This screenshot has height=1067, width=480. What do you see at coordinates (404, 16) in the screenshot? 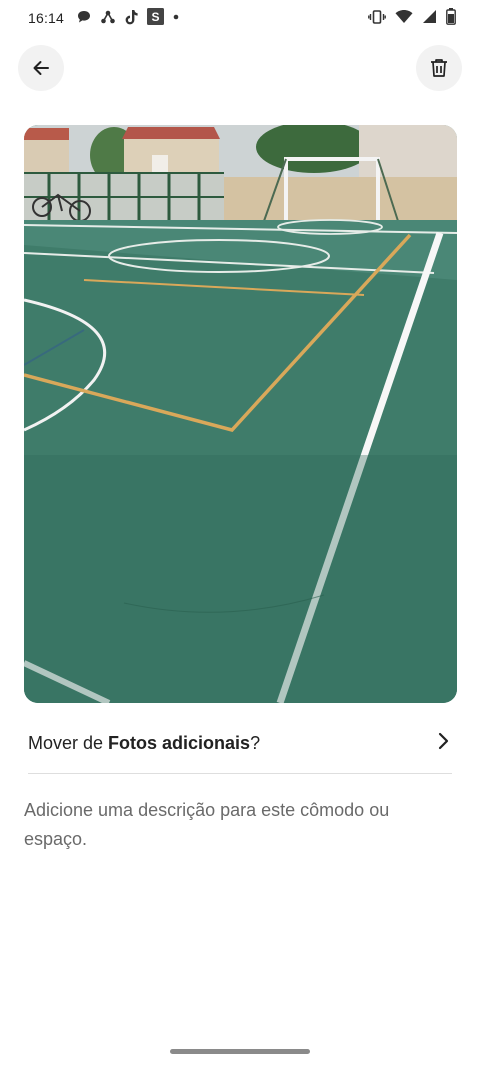
I see `wifi-icon` at bounding box center [404, 16].